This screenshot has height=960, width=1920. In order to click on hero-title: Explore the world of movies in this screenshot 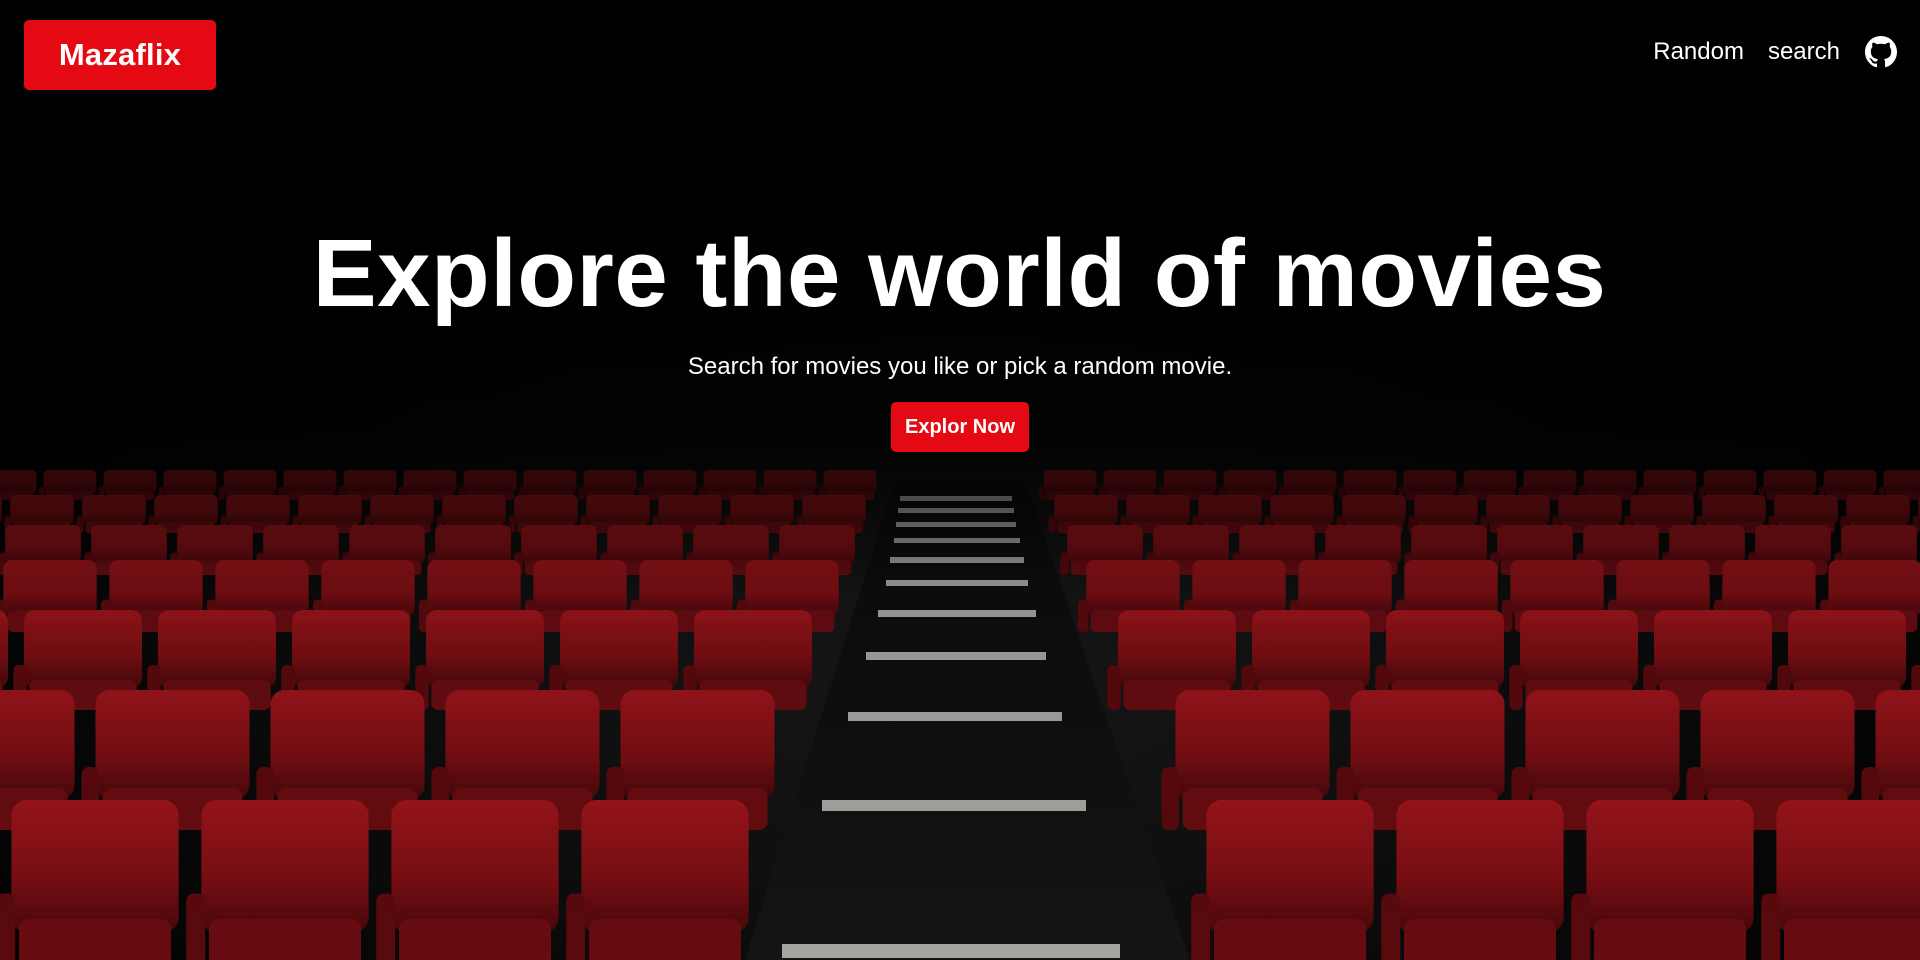, I will do `click(959, 273)`.